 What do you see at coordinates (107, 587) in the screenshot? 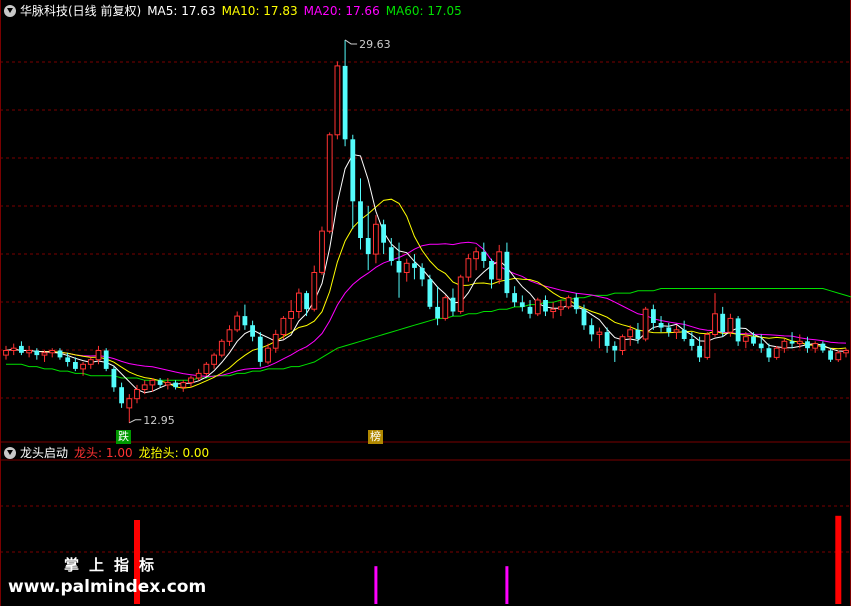
I see `watermark-url: www.palmindex.com` at bounding box center [107, 587].